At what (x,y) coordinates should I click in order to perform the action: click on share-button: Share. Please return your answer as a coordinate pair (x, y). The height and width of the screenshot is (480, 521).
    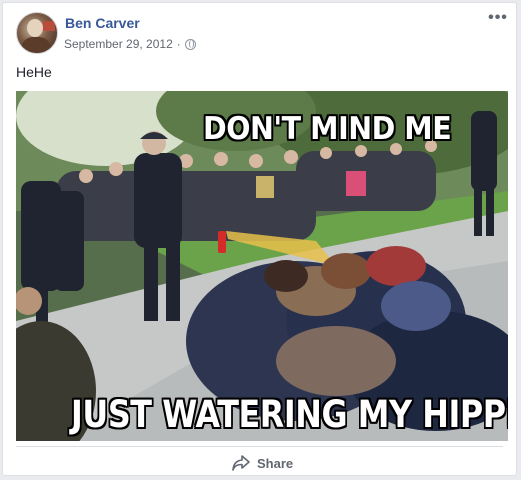
    Looking at the image, I should click on (262, 463).